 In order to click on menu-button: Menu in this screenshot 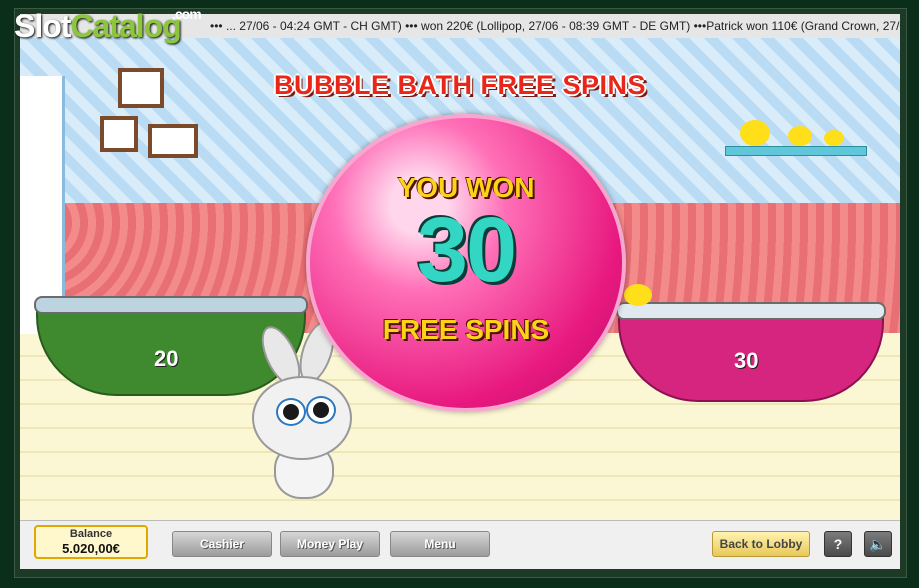, I will do `click(440, 544)`.